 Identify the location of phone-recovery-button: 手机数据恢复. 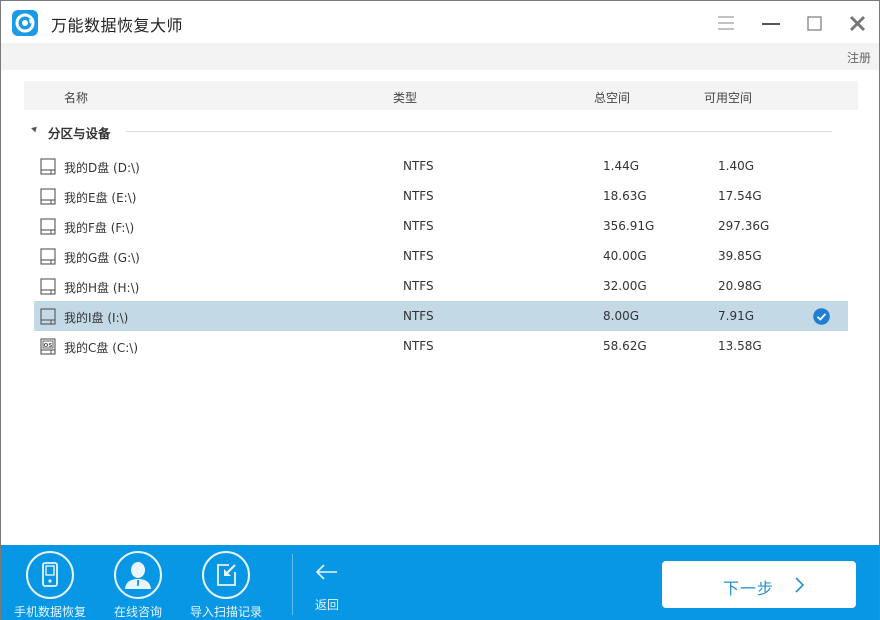
(50, 585).